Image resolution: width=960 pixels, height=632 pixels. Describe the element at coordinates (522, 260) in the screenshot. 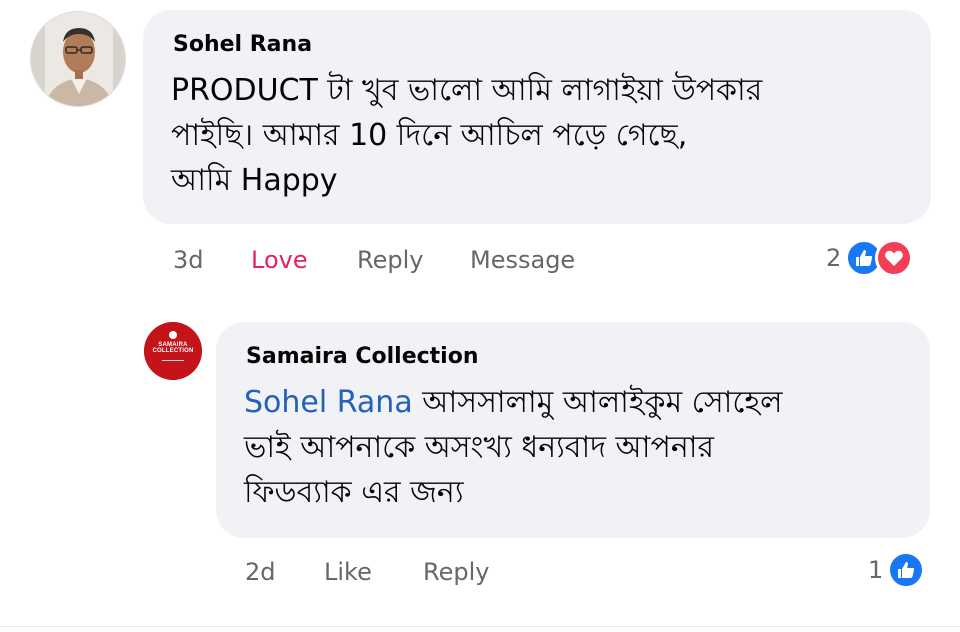

I see `message-button: Message` at that location.